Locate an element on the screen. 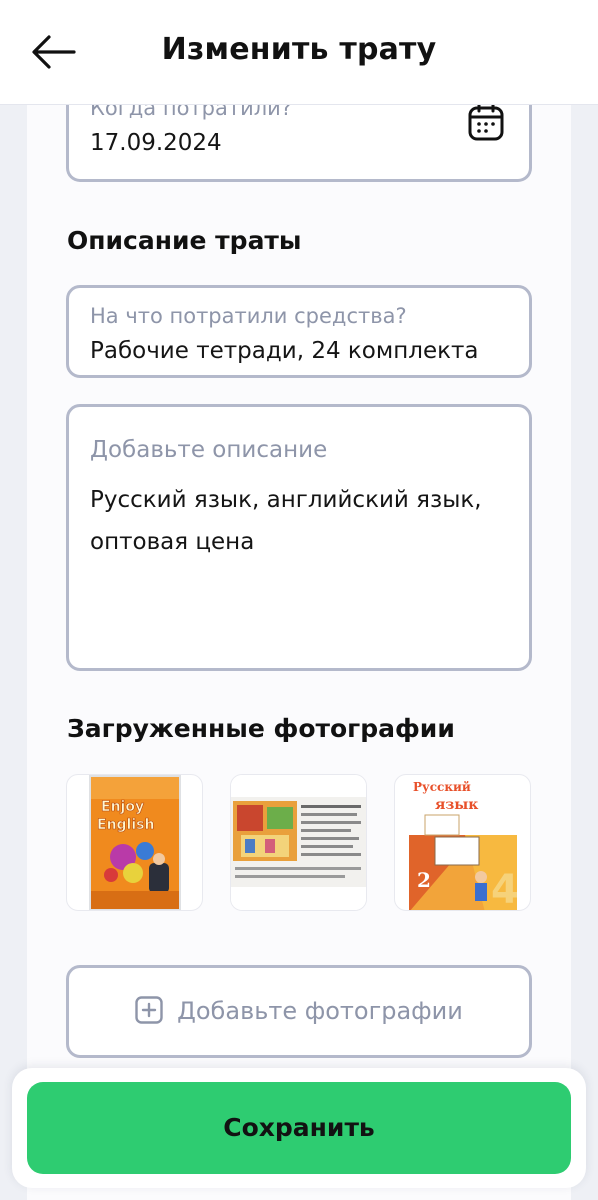  photo-thumbnail: Русский язык 2 4 is located at coordinates (462, 842).